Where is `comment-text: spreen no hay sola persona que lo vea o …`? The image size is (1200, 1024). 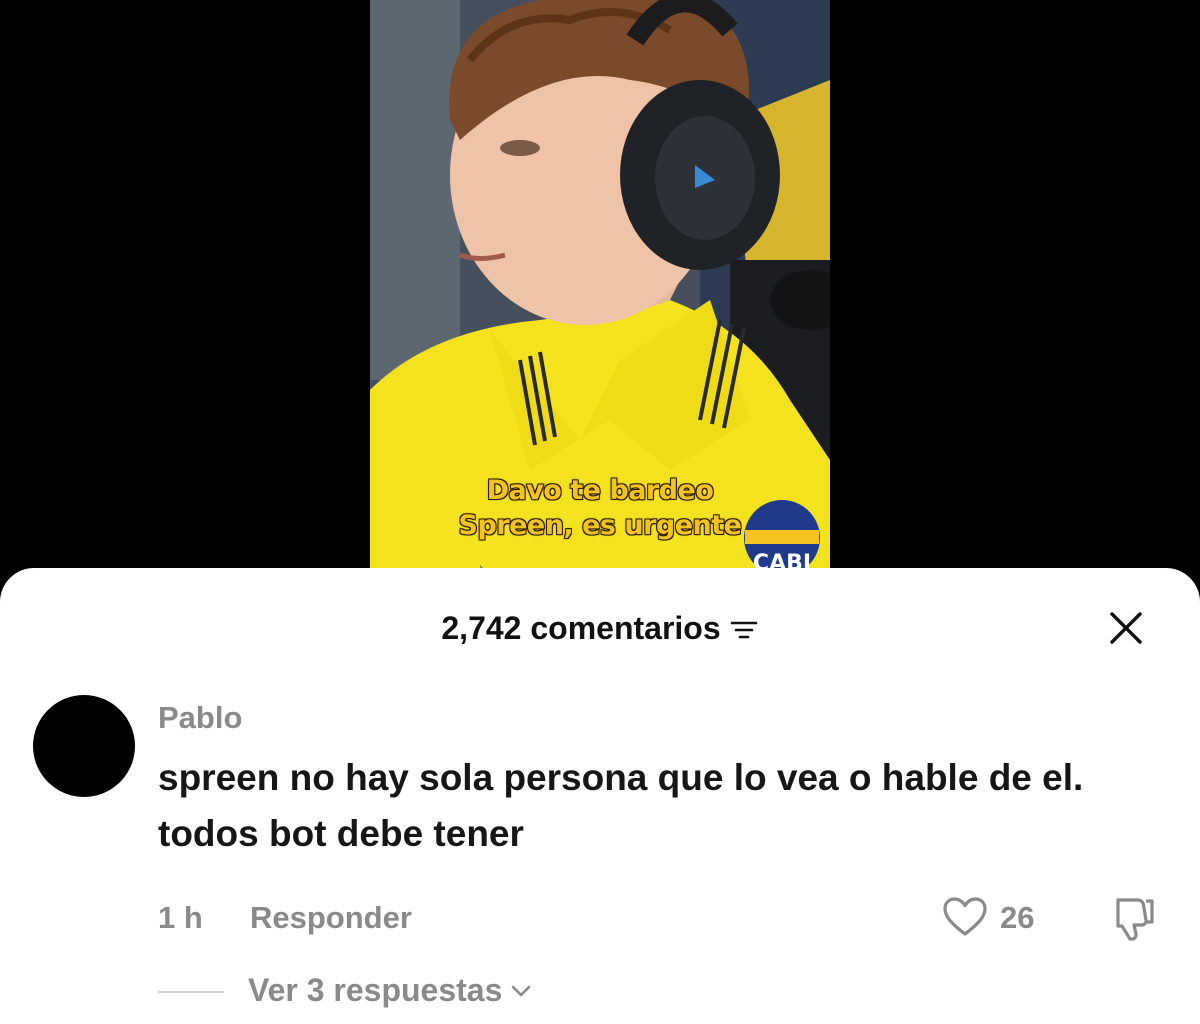
comment-text: spreen no hay sola persona que lo vea o … is located at coordinates (621, 805).